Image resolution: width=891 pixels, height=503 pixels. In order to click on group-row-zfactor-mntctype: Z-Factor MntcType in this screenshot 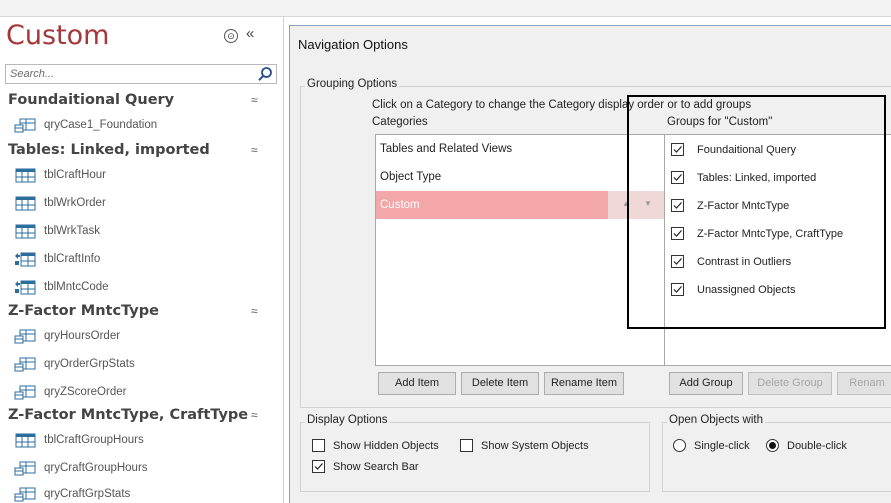, I will do `click(778, 205)`.